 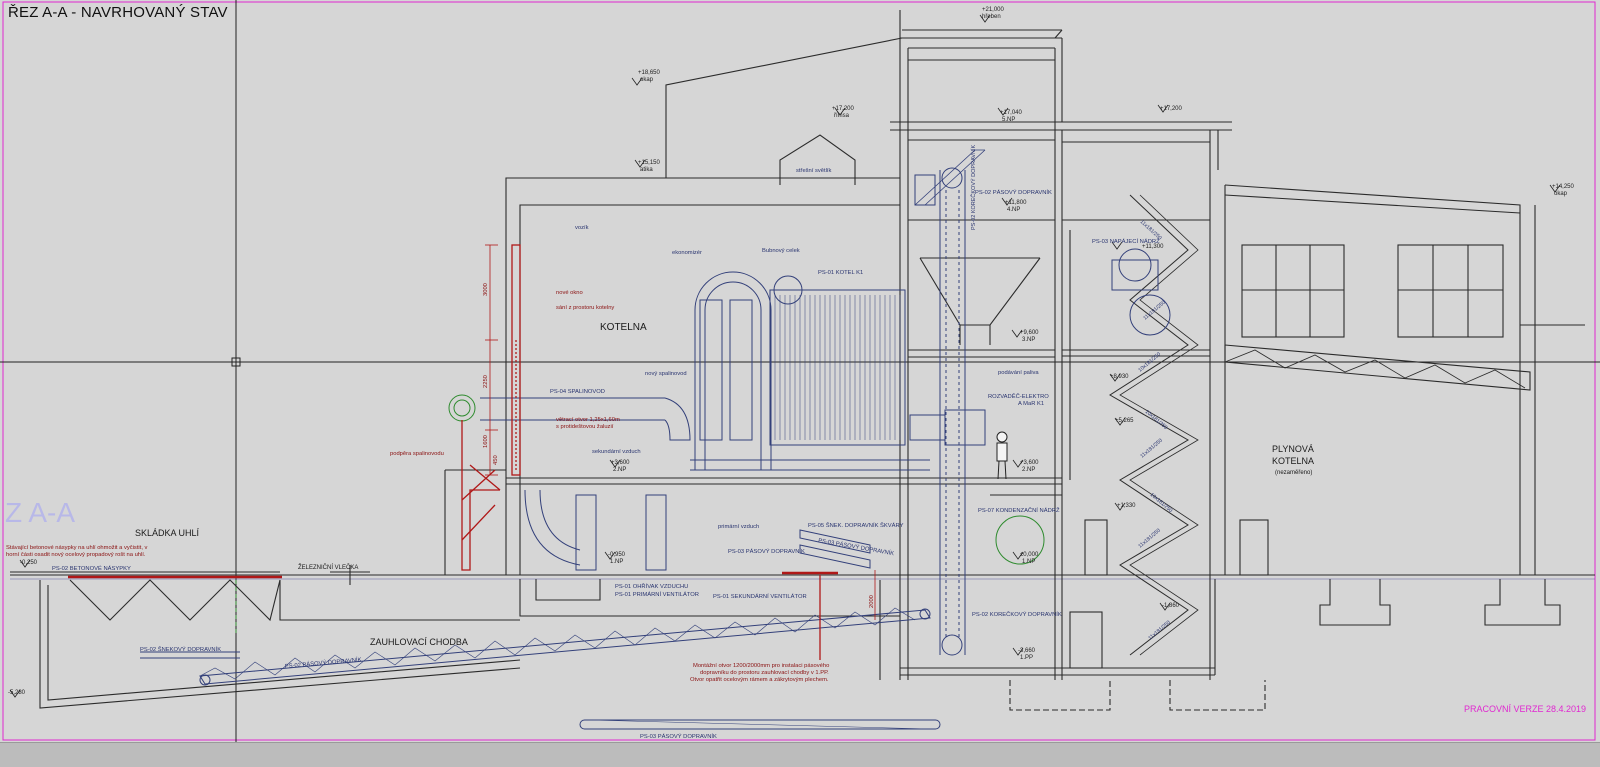 I want to click on room-label-plynova-2: KOTELNA, so click(x=1293, y=461).